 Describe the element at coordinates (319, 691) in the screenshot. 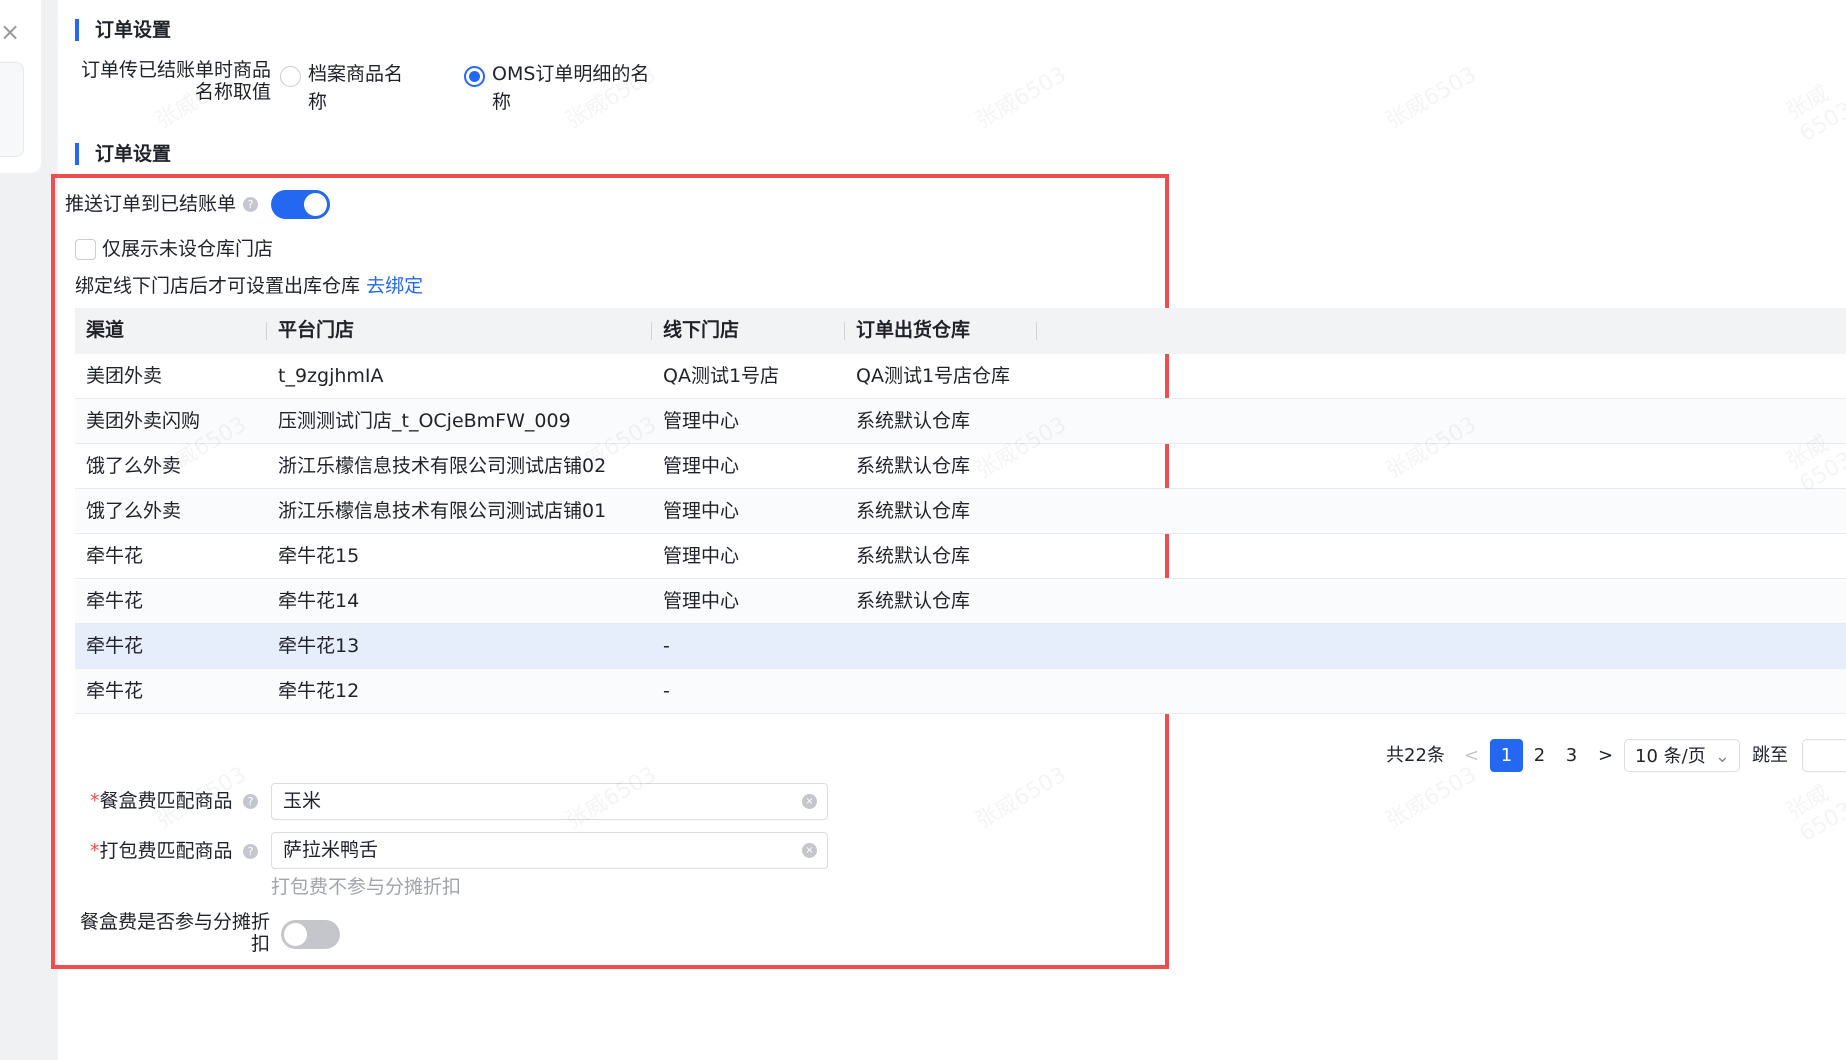

I see `cell-platform-store: 牵牛花12` at that location.